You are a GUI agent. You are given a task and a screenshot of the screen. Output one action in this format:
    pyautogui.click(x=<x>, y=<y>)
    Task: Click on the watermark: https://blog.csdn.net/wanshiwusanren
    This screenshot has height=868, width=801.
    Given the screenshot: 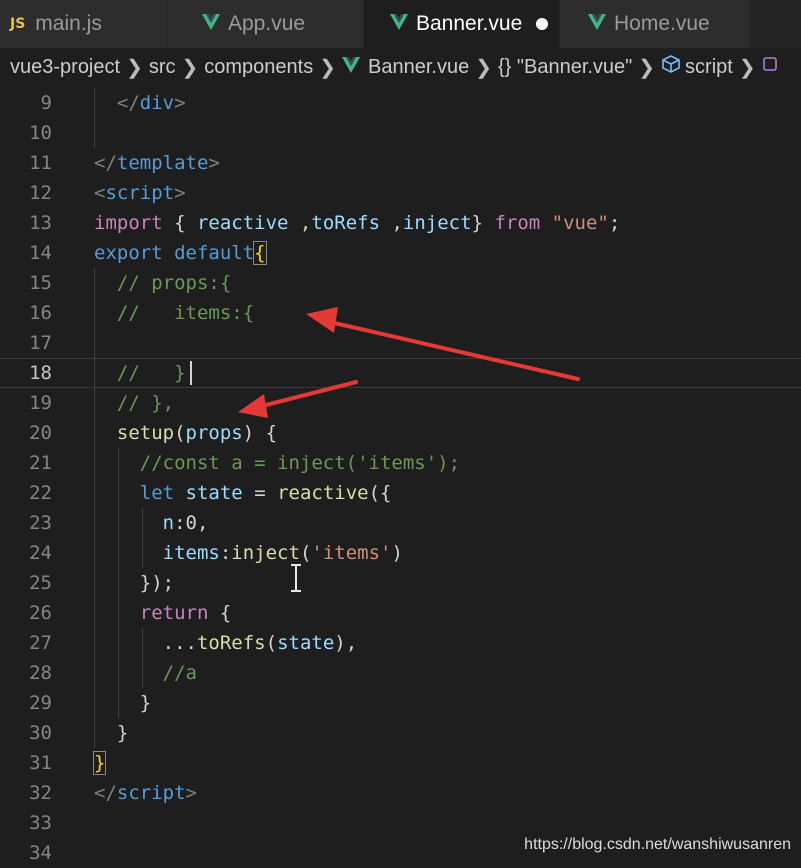 What is the action you would take?
    pyautogui.click(x=657, y=844)
    